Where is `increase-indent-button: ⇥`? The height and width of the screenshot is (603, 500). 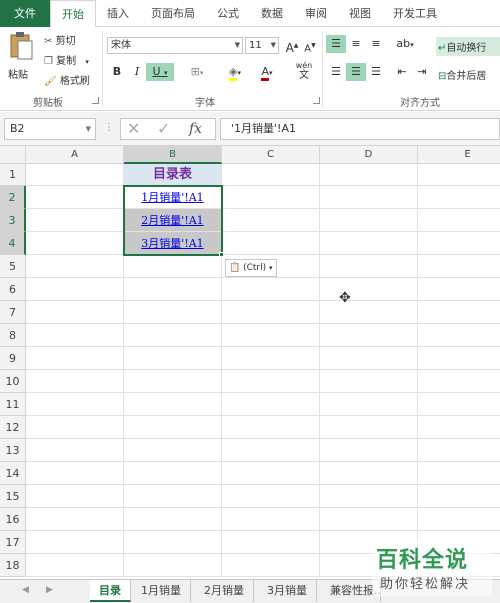
increase-indent-button: ⇥ is located at coordinates (422, 72).